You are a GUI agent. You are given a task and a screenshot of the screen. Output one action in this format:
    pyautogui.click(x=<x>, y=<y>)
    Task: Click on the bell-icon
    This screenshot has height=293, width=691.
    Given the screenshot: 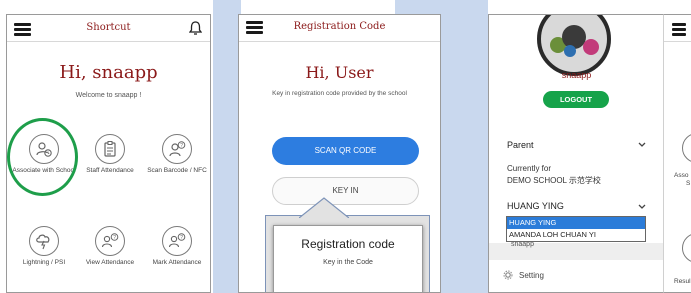 What is the action you would take?
    pyautogui.click(x=195, y=28)
    